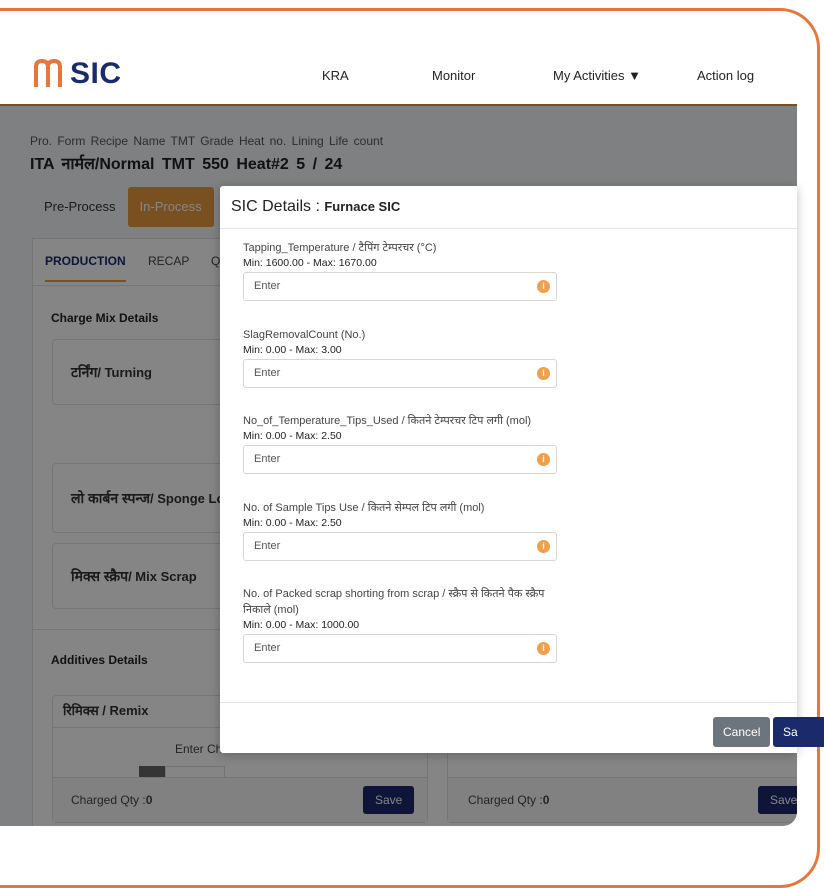  I want to click on nav-my-activities: My Activities ▼, so click(597, 75).